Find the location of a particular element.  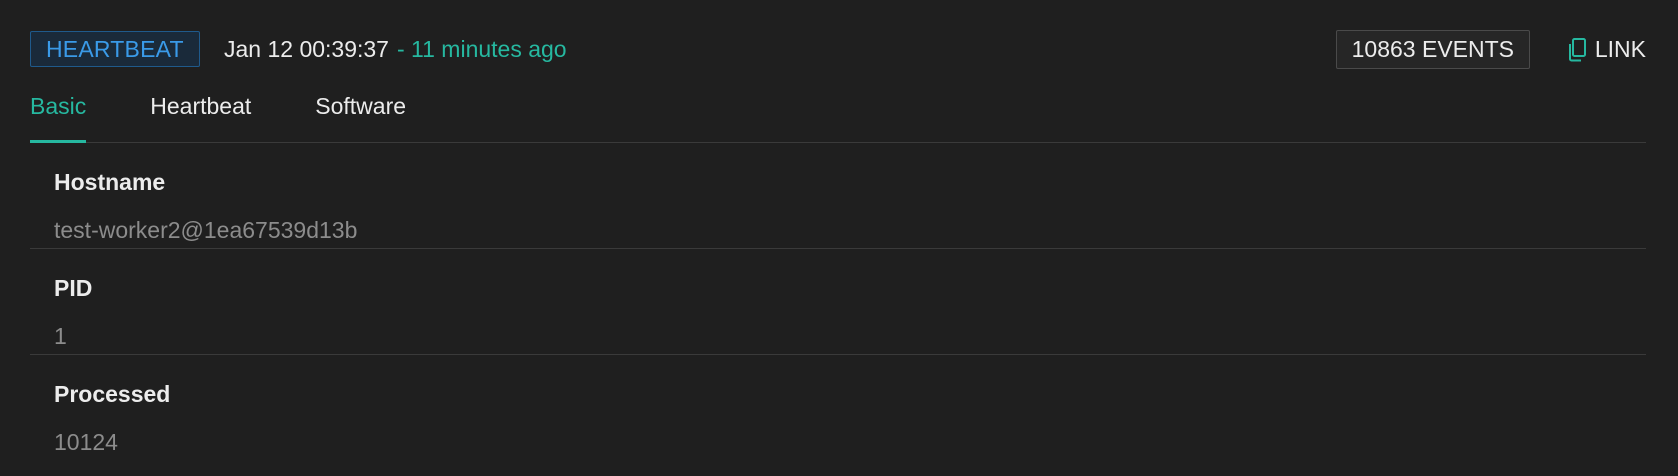

tab-basic: Basic is located at coordinates (58, 114).